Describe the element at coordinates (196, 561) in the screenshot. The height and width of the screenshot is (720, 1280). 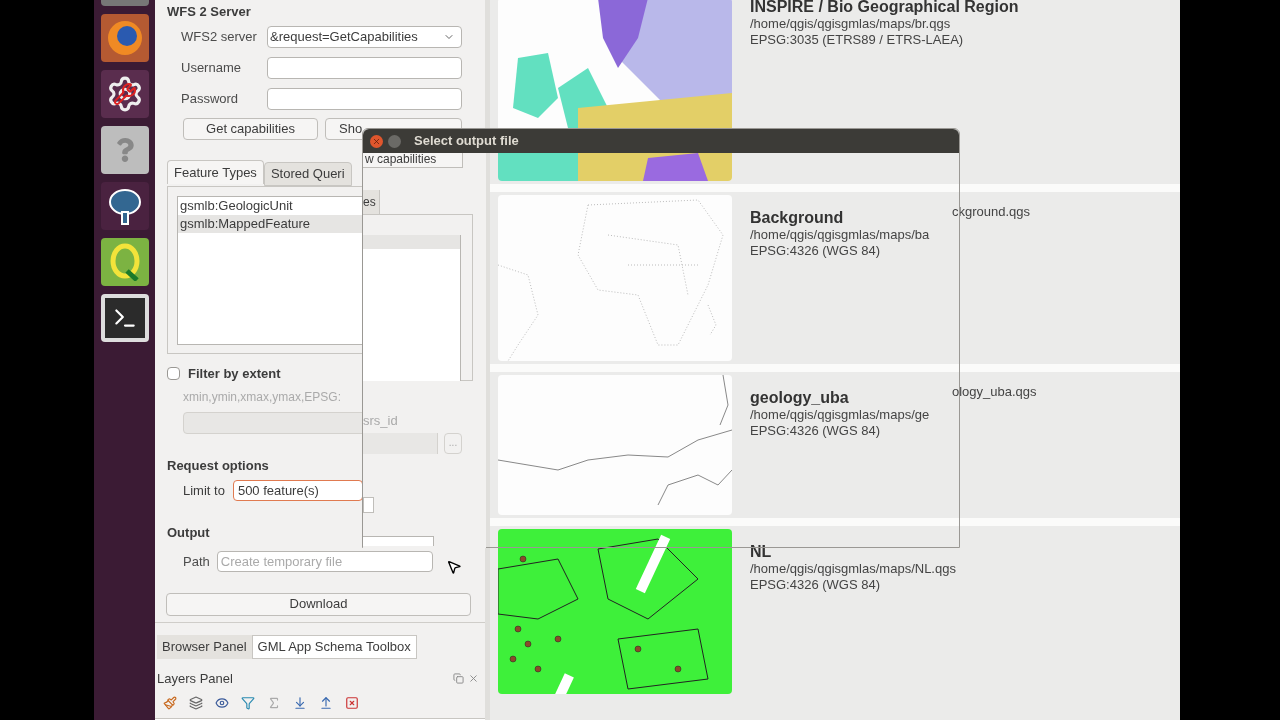
I see `field-label: Path` at that location.